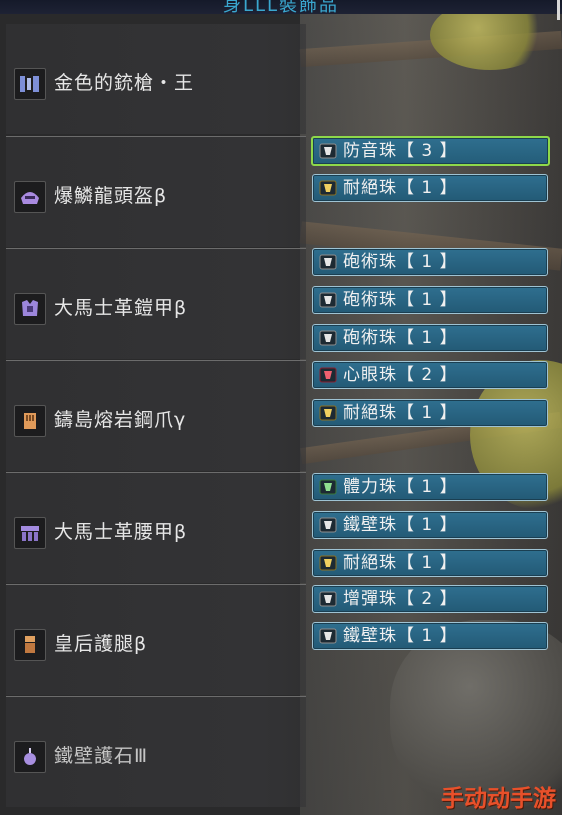 The height and width of the screenshot is (815, 562). I want to click on watermark: 手动动手游, so click(498, 799).